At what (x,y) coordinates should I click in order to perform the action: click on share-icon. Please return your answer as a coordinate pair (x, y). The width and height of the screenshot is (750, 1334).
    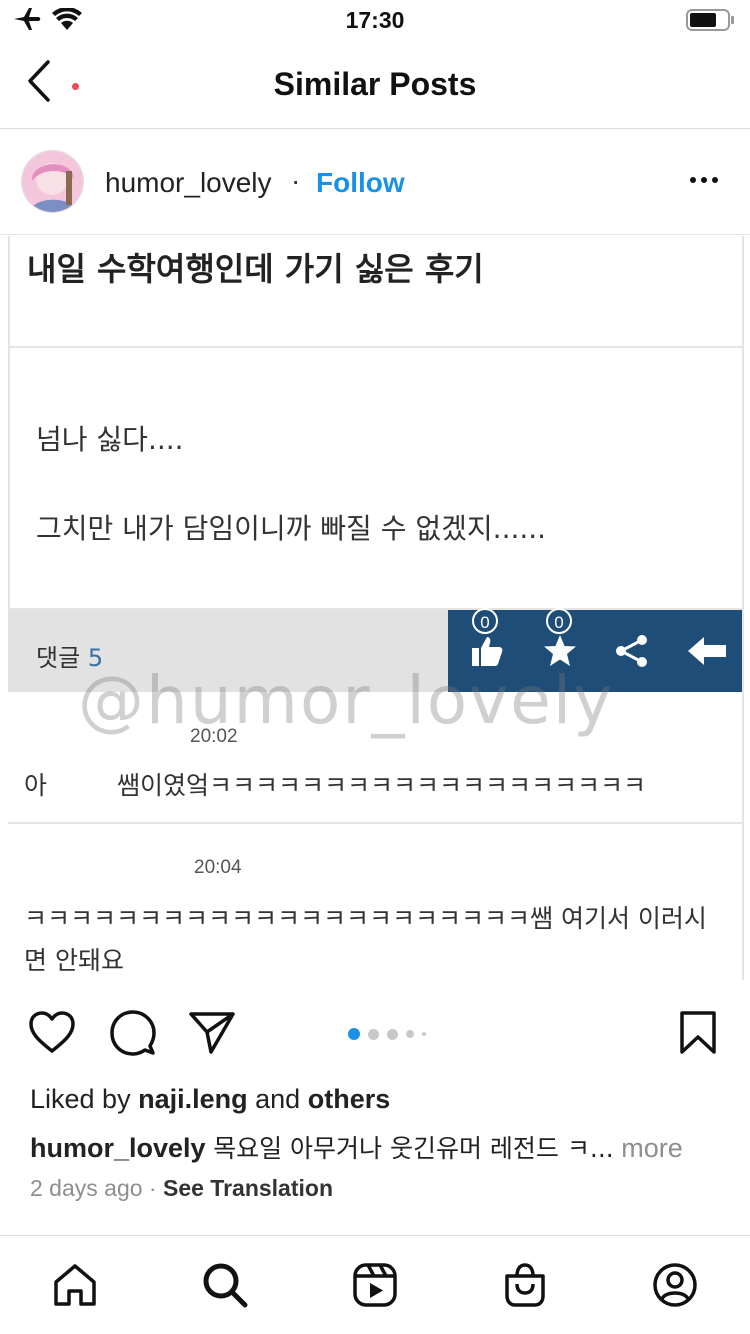
    Looking at the image, I should click on (212, 1033).